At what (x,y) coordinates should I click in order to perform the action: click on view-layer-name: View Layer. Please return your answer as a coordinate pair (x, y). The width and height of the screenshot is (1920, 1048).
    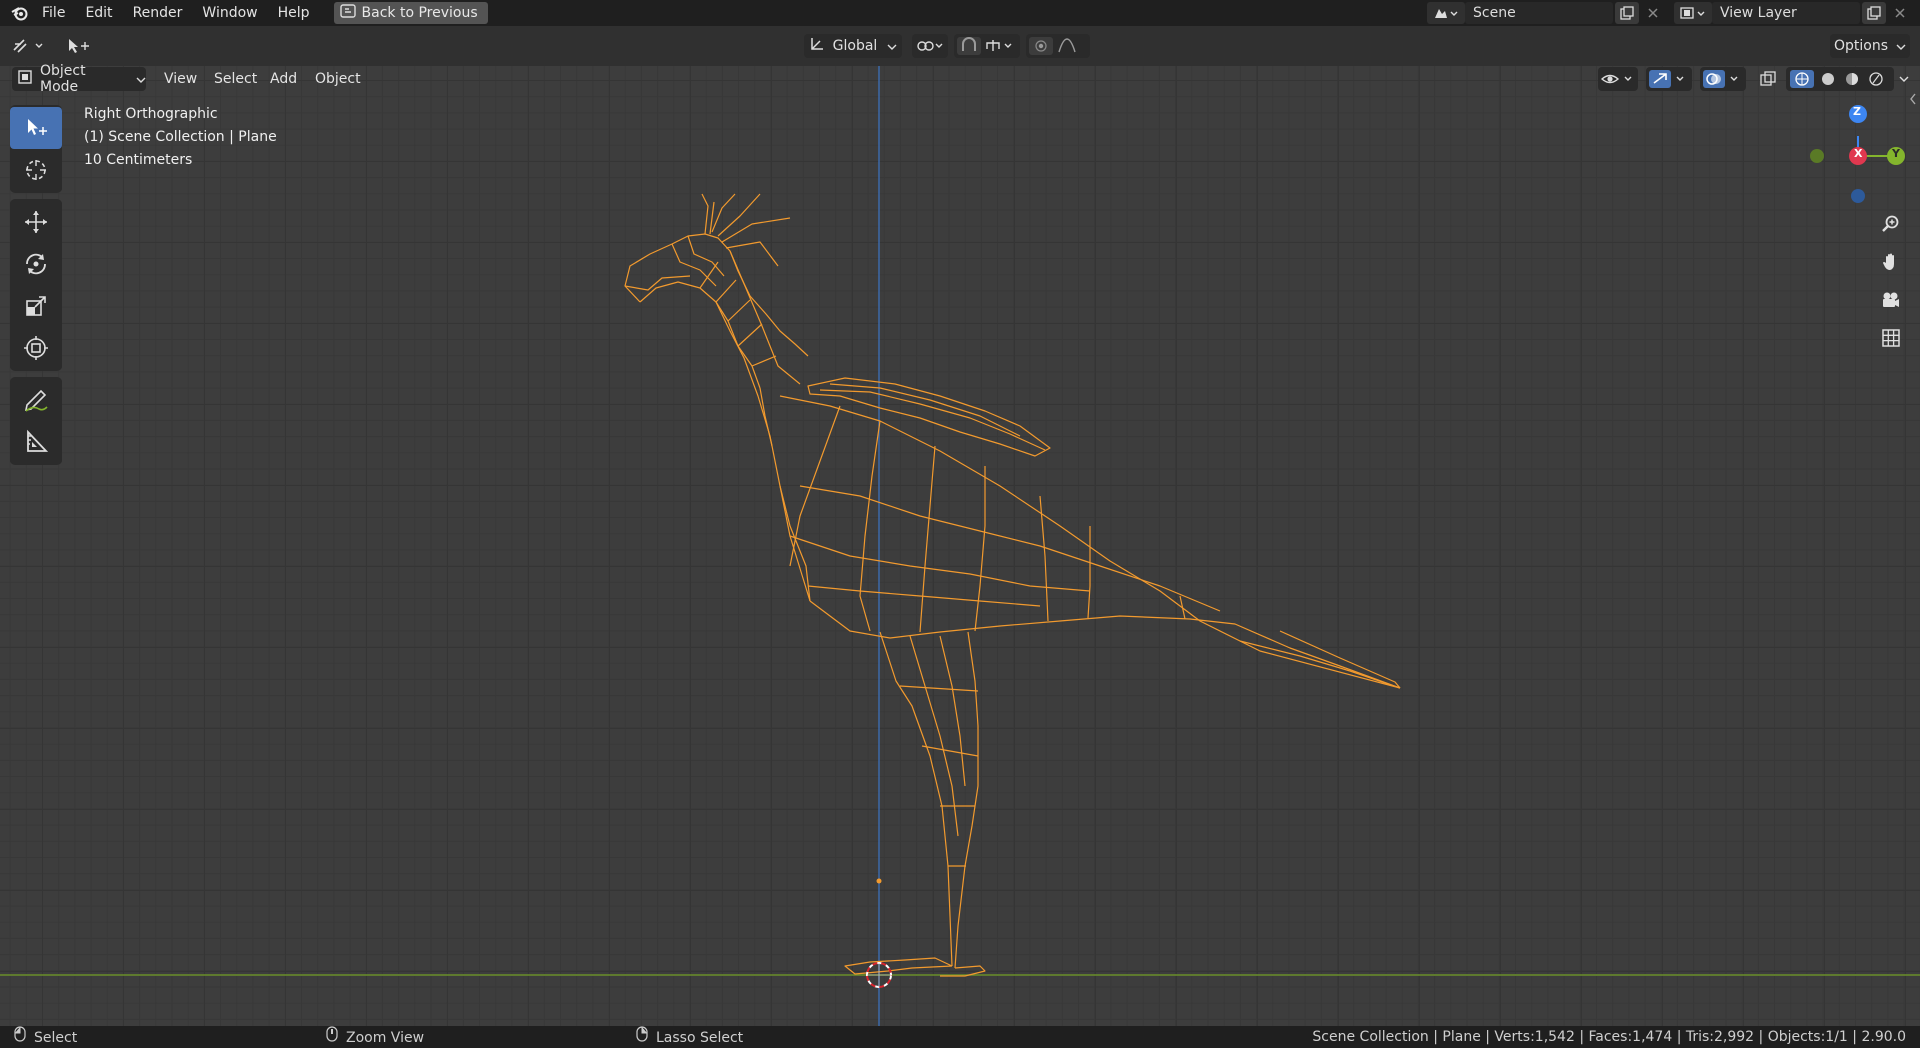
    Looking at the image, I should click on (1758, 13).